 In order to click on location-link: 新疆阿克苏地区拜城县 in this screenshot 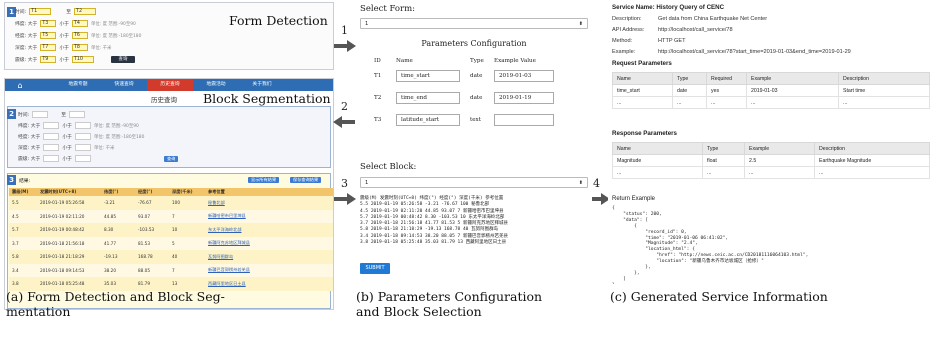, I will do `click(269, 243)`.